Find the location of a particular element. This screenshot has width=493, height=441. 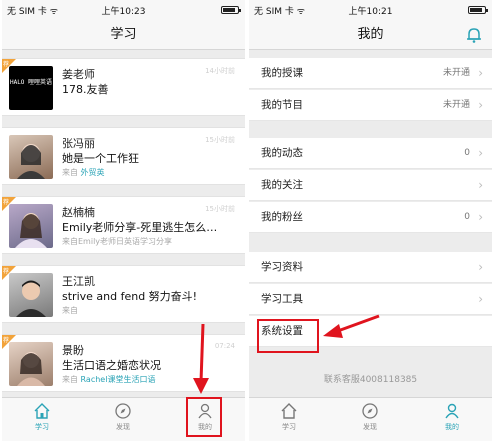

bell-icon is located at coordinates (474, 35).